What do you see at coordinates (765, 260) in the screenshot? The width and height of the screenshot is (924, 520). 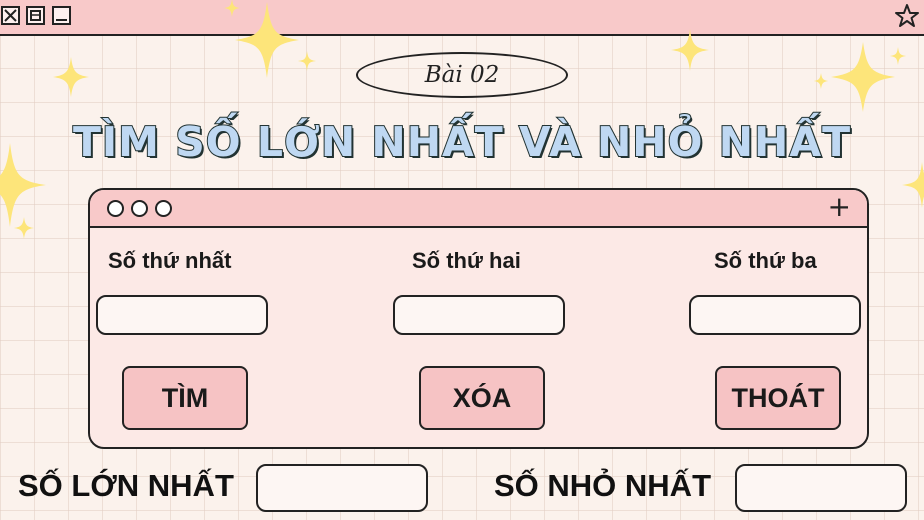 I see `third-number-label: Số thứ ba` at bounding box center [765, 260].